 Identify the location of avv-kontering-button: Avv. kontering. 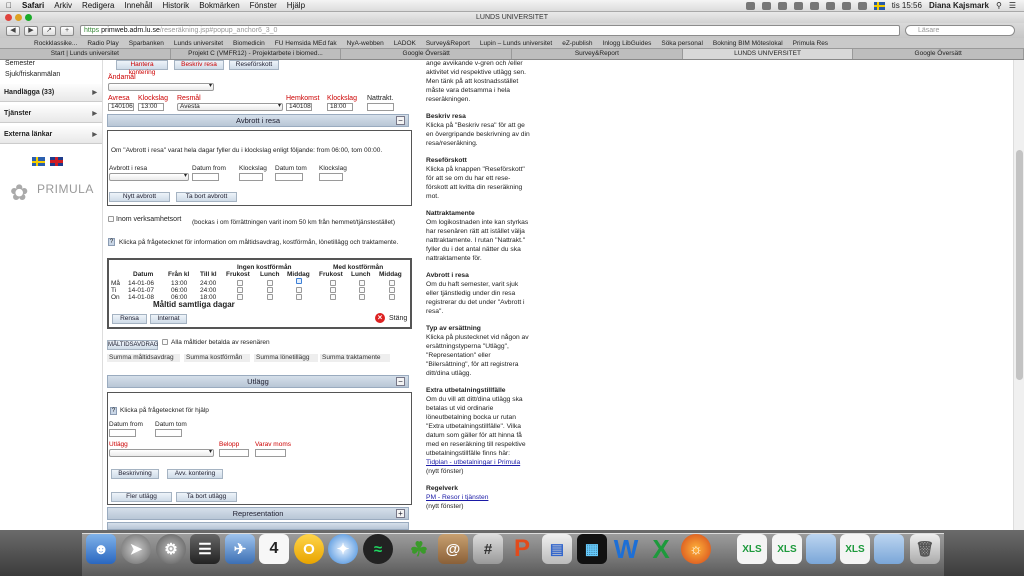
(195, 474).